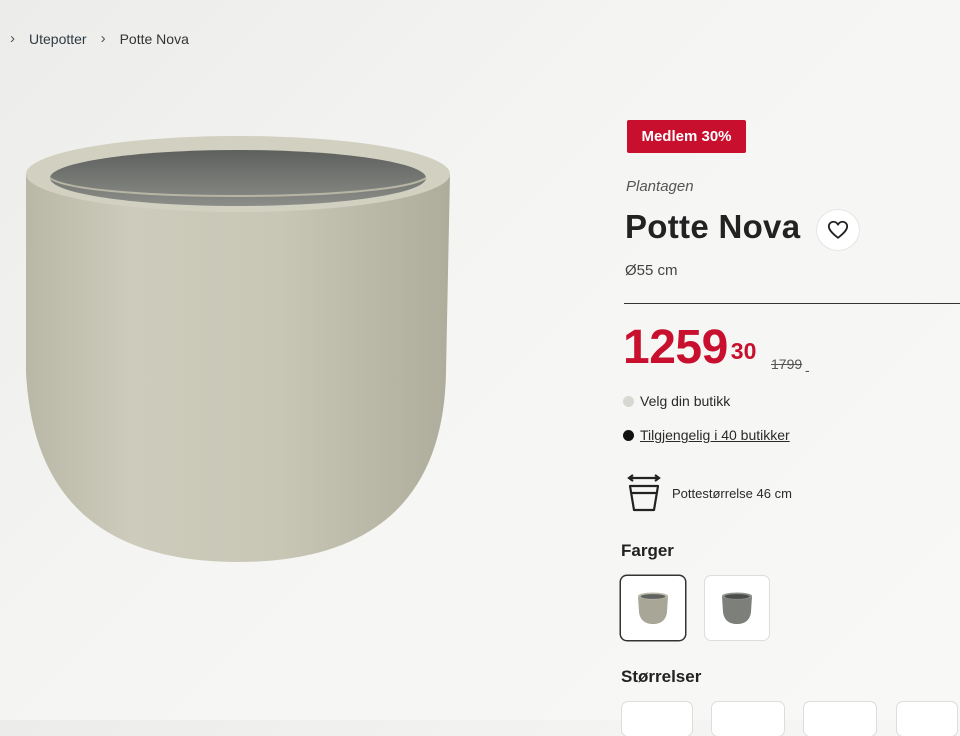 This screenshot has width=960, height=736. I want to click on product-size-label: Ø55 cm, so click(651, 270).